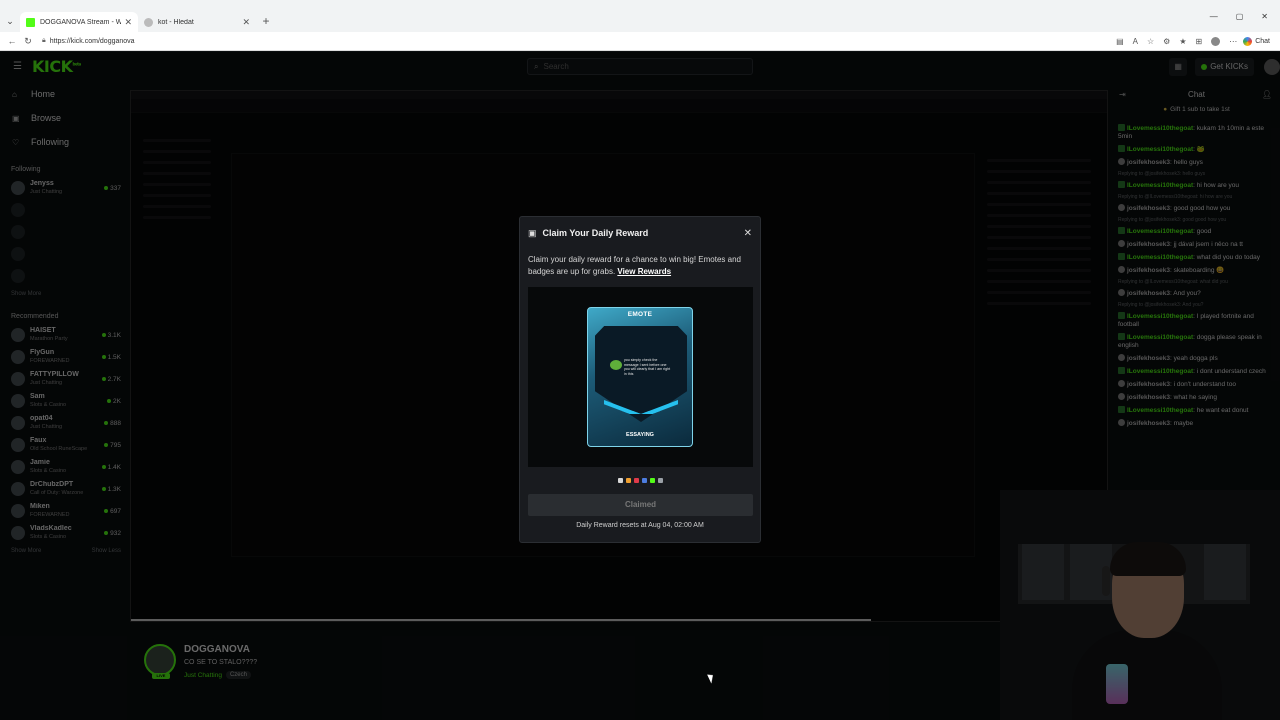 The height and width of the screenshot is (720, 1280). I want to click on recommended-channel: FATTYPILLOW Just Chatting 2.7K, so click(63, 379).